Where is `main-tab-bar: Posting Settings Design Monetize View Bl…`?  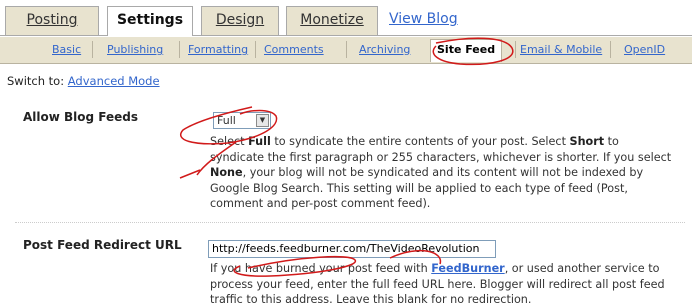 main-tab-bar: Posting Settings Design Monetize View Bl… is located at coordinates (346, 19).